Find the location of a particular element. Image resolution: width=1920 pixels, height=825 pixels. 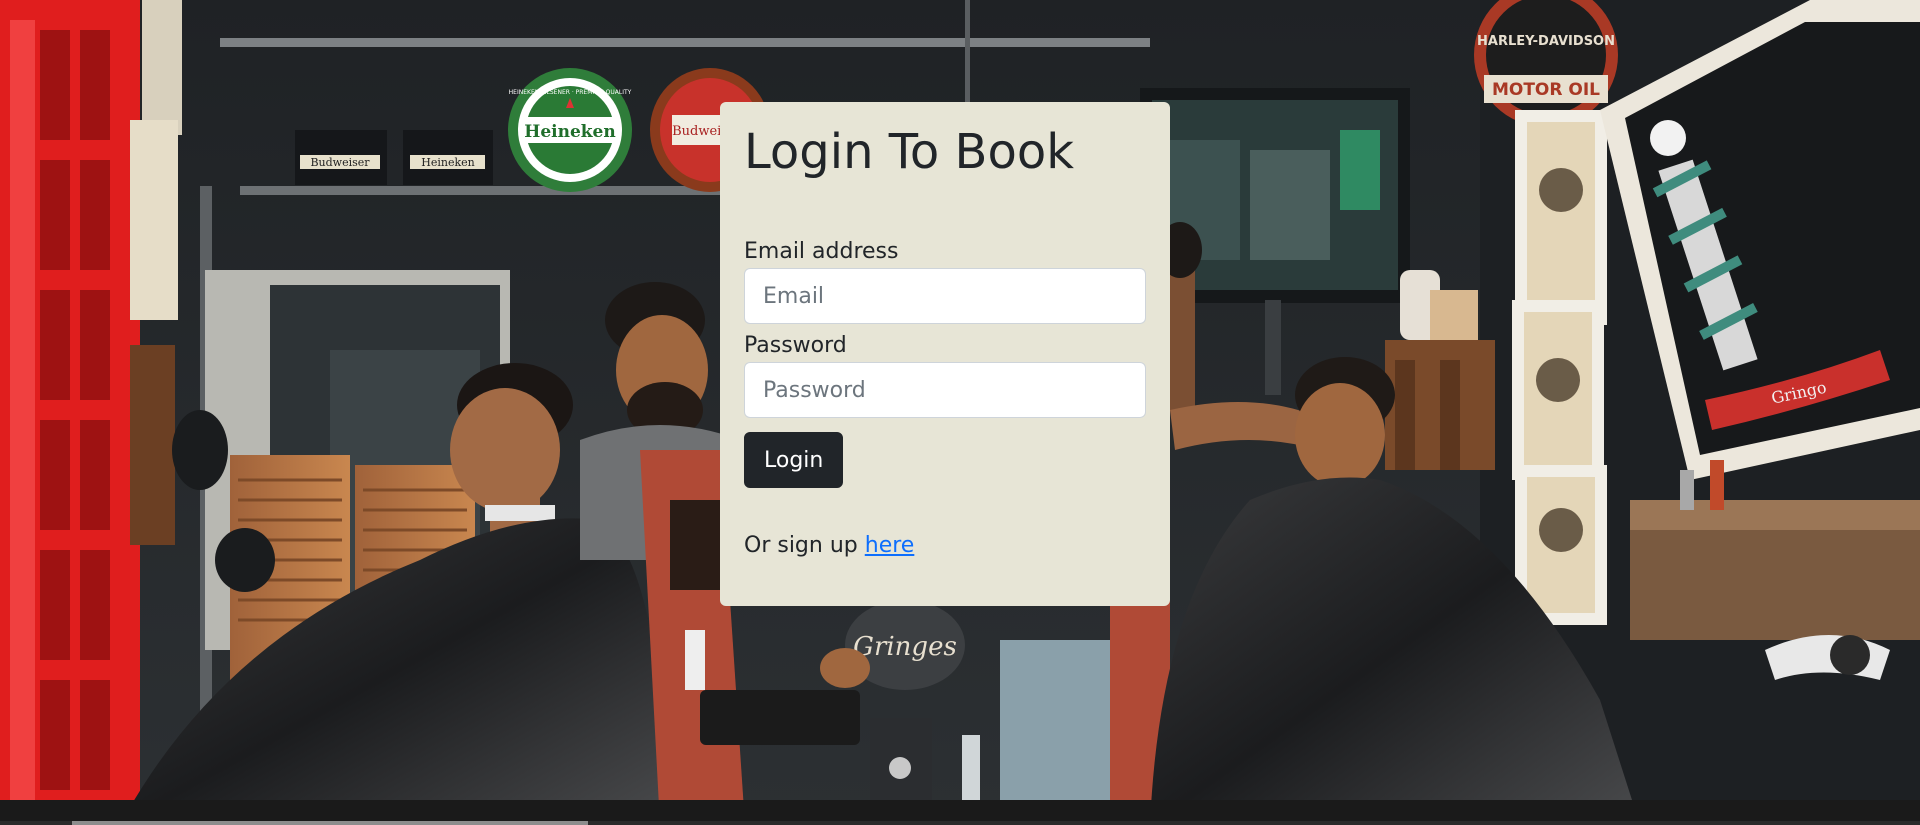

heineken-small-sign: Heineken is located at coordinates (447, 162).